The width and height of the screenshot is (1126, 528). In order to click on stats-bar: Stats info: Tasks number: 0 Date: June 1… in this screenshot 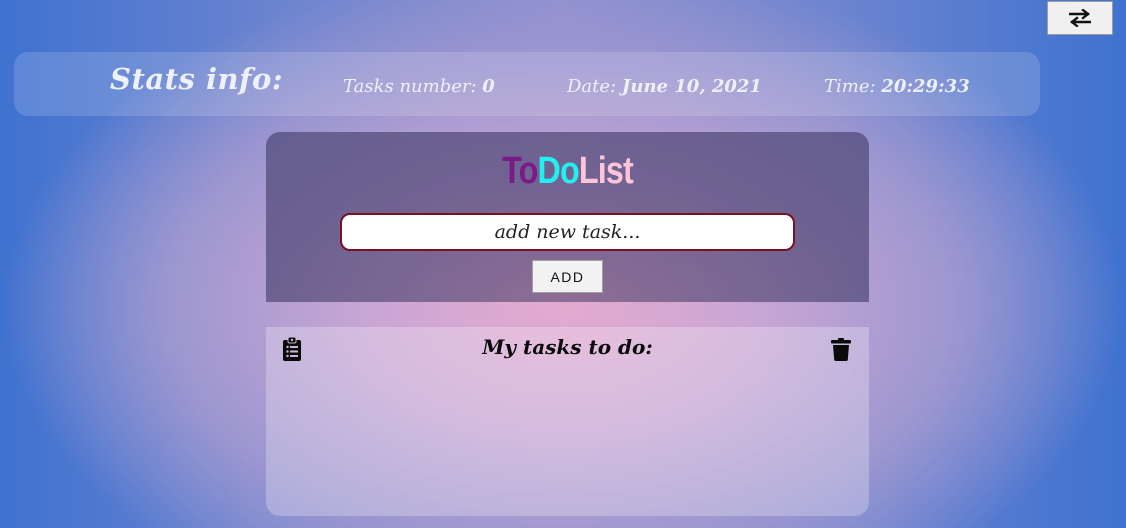, I will do `click(527, 84)`.